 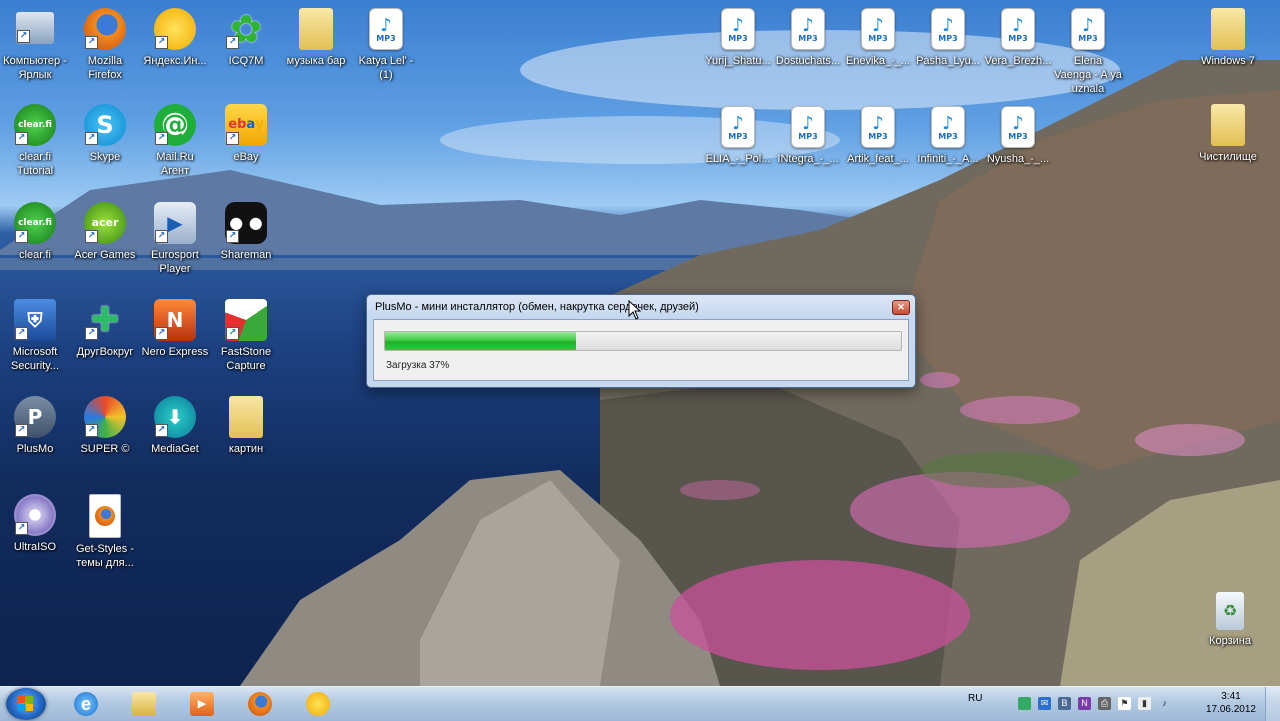 What do you see at coordinates (1024, 703) in the screenshot?
I see `network-icon` at bounding box center [1024, 703].